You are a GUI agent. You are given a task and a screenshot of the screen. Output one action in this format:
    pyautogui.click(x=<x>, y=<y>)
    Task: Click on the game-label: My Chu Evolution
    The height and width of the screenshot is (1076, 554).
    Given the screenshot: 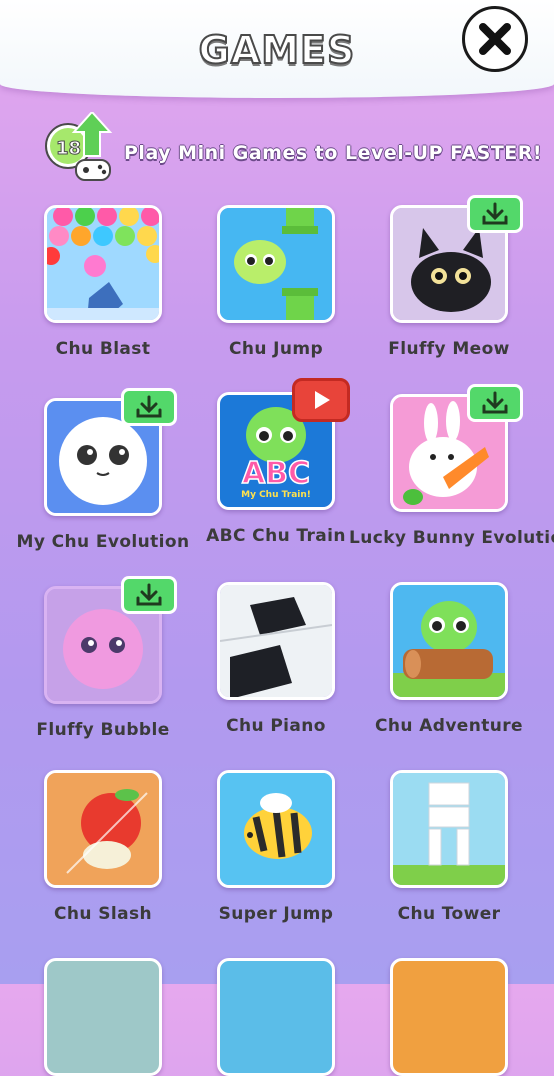 What is the action you would take?
    pyautogui.click(x=103, y=542)
    